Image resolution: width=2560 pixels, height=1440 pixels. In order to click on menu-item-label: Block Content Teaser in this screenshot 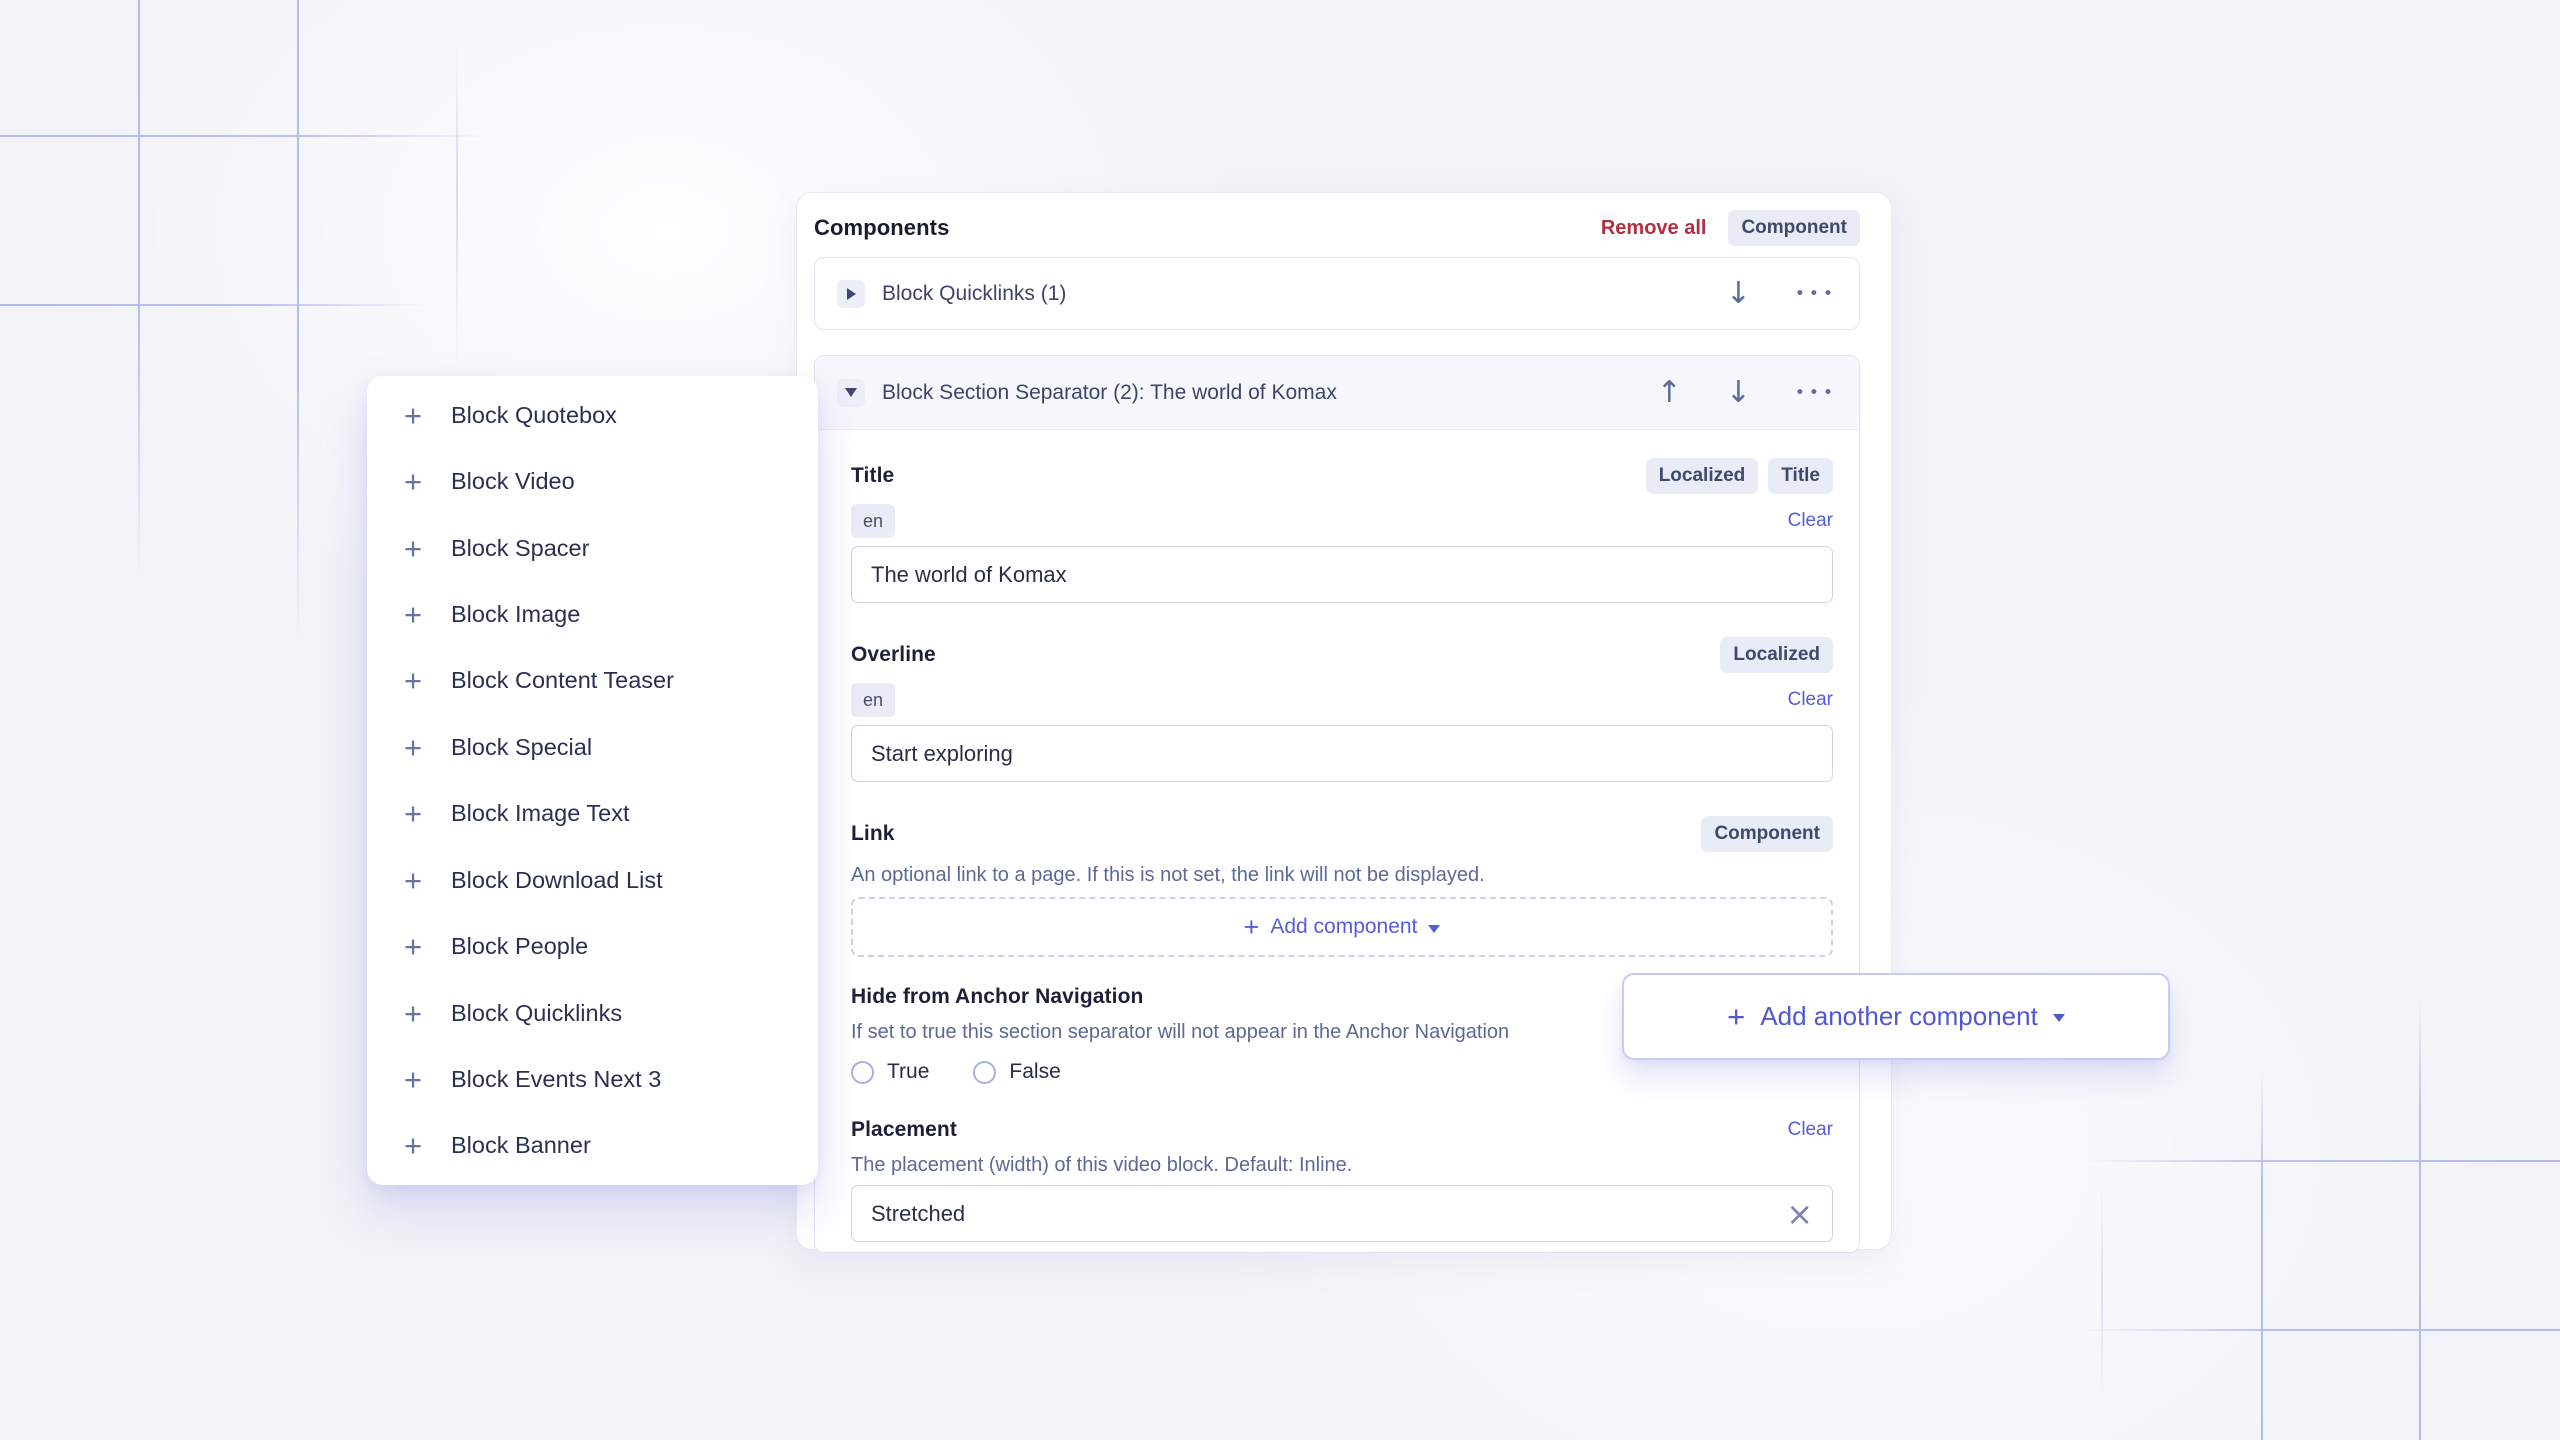, I will do `click(562, 680)`.